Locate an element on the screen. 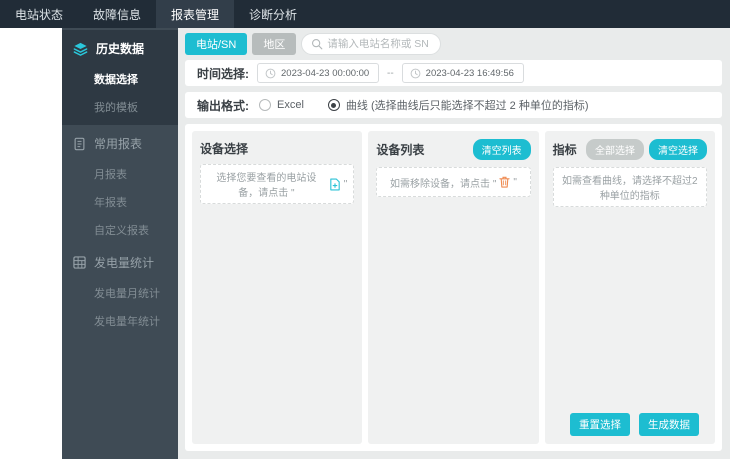 The image size is (730, 459). sidebar-item-data-selection: 数据选择 is located at coordinates (120, 79).